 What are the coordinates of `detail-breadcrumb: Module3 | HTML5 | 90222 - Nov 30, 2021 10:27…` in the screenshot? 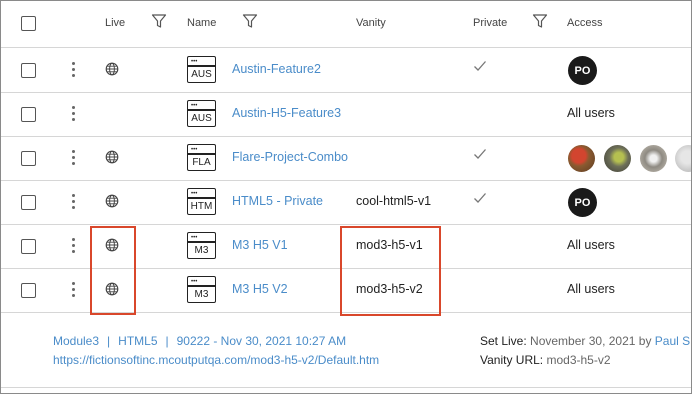 It's located at (200, 341).